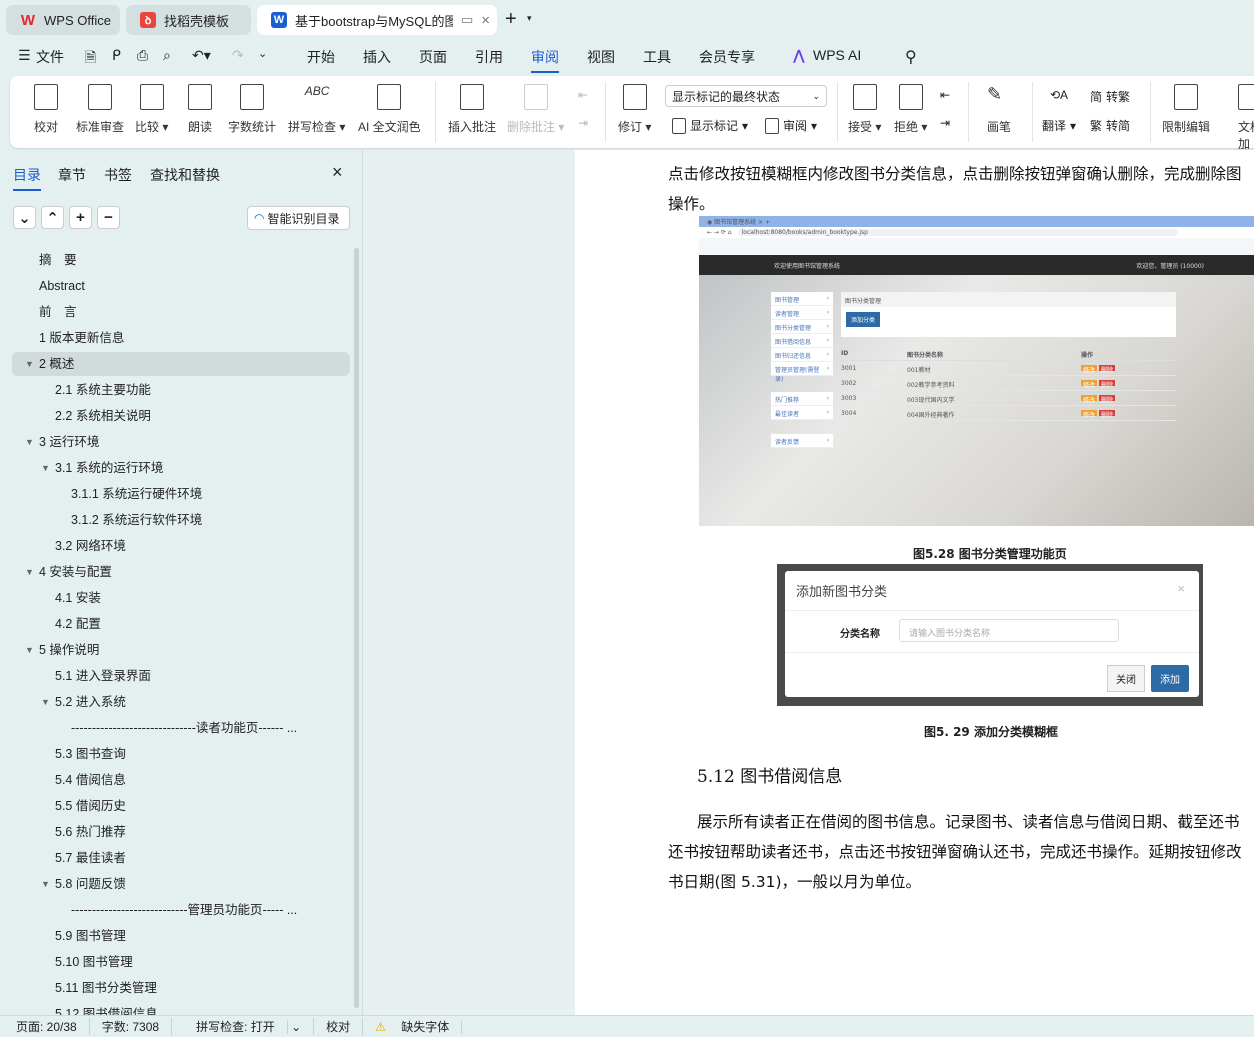 The width and height of the screenshot is (1254, 1037). Describe the element at coordinates (511, 19) in the screenshot. I see `new-tab-button: +` at that location.